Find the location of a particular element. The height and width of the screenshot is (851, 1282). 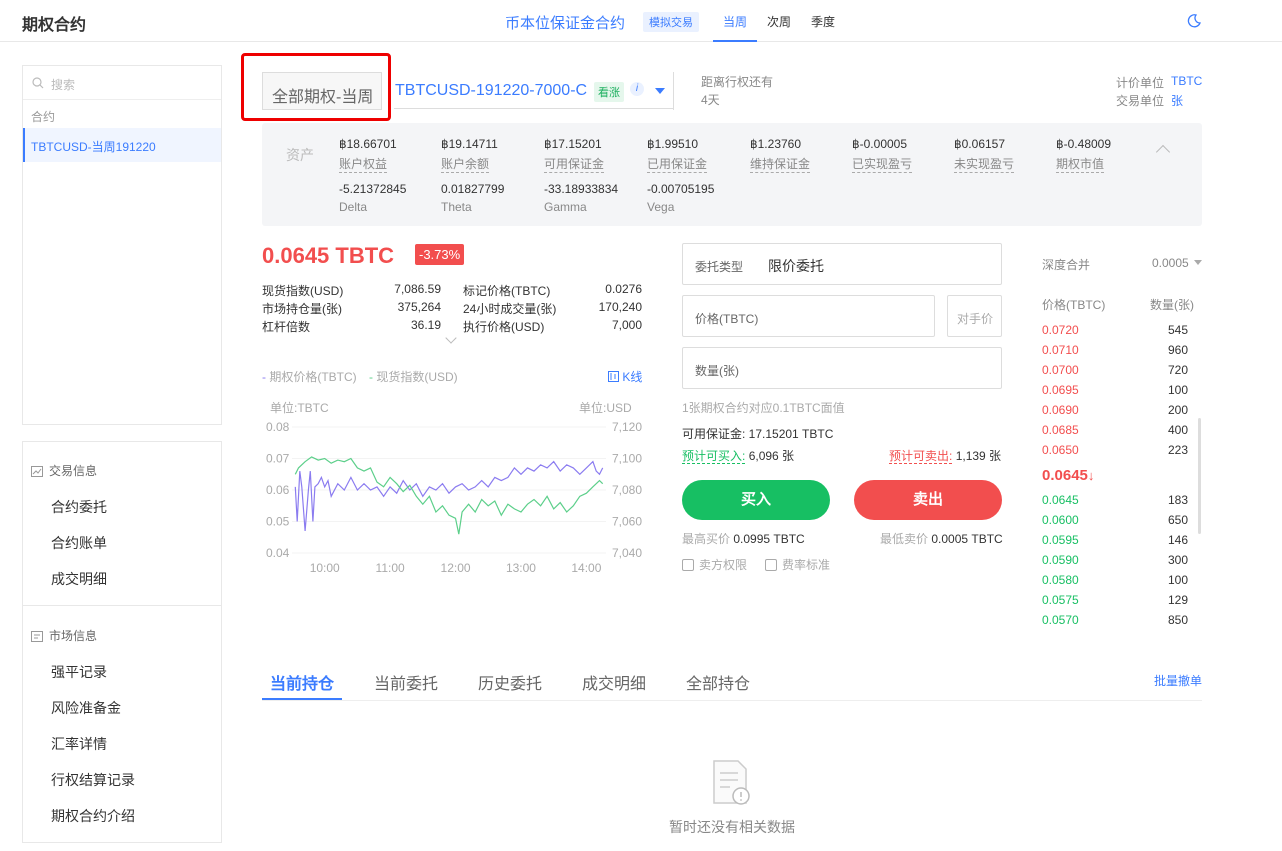

stat-value: 7,086.59 is located at coordinates (417, 289).